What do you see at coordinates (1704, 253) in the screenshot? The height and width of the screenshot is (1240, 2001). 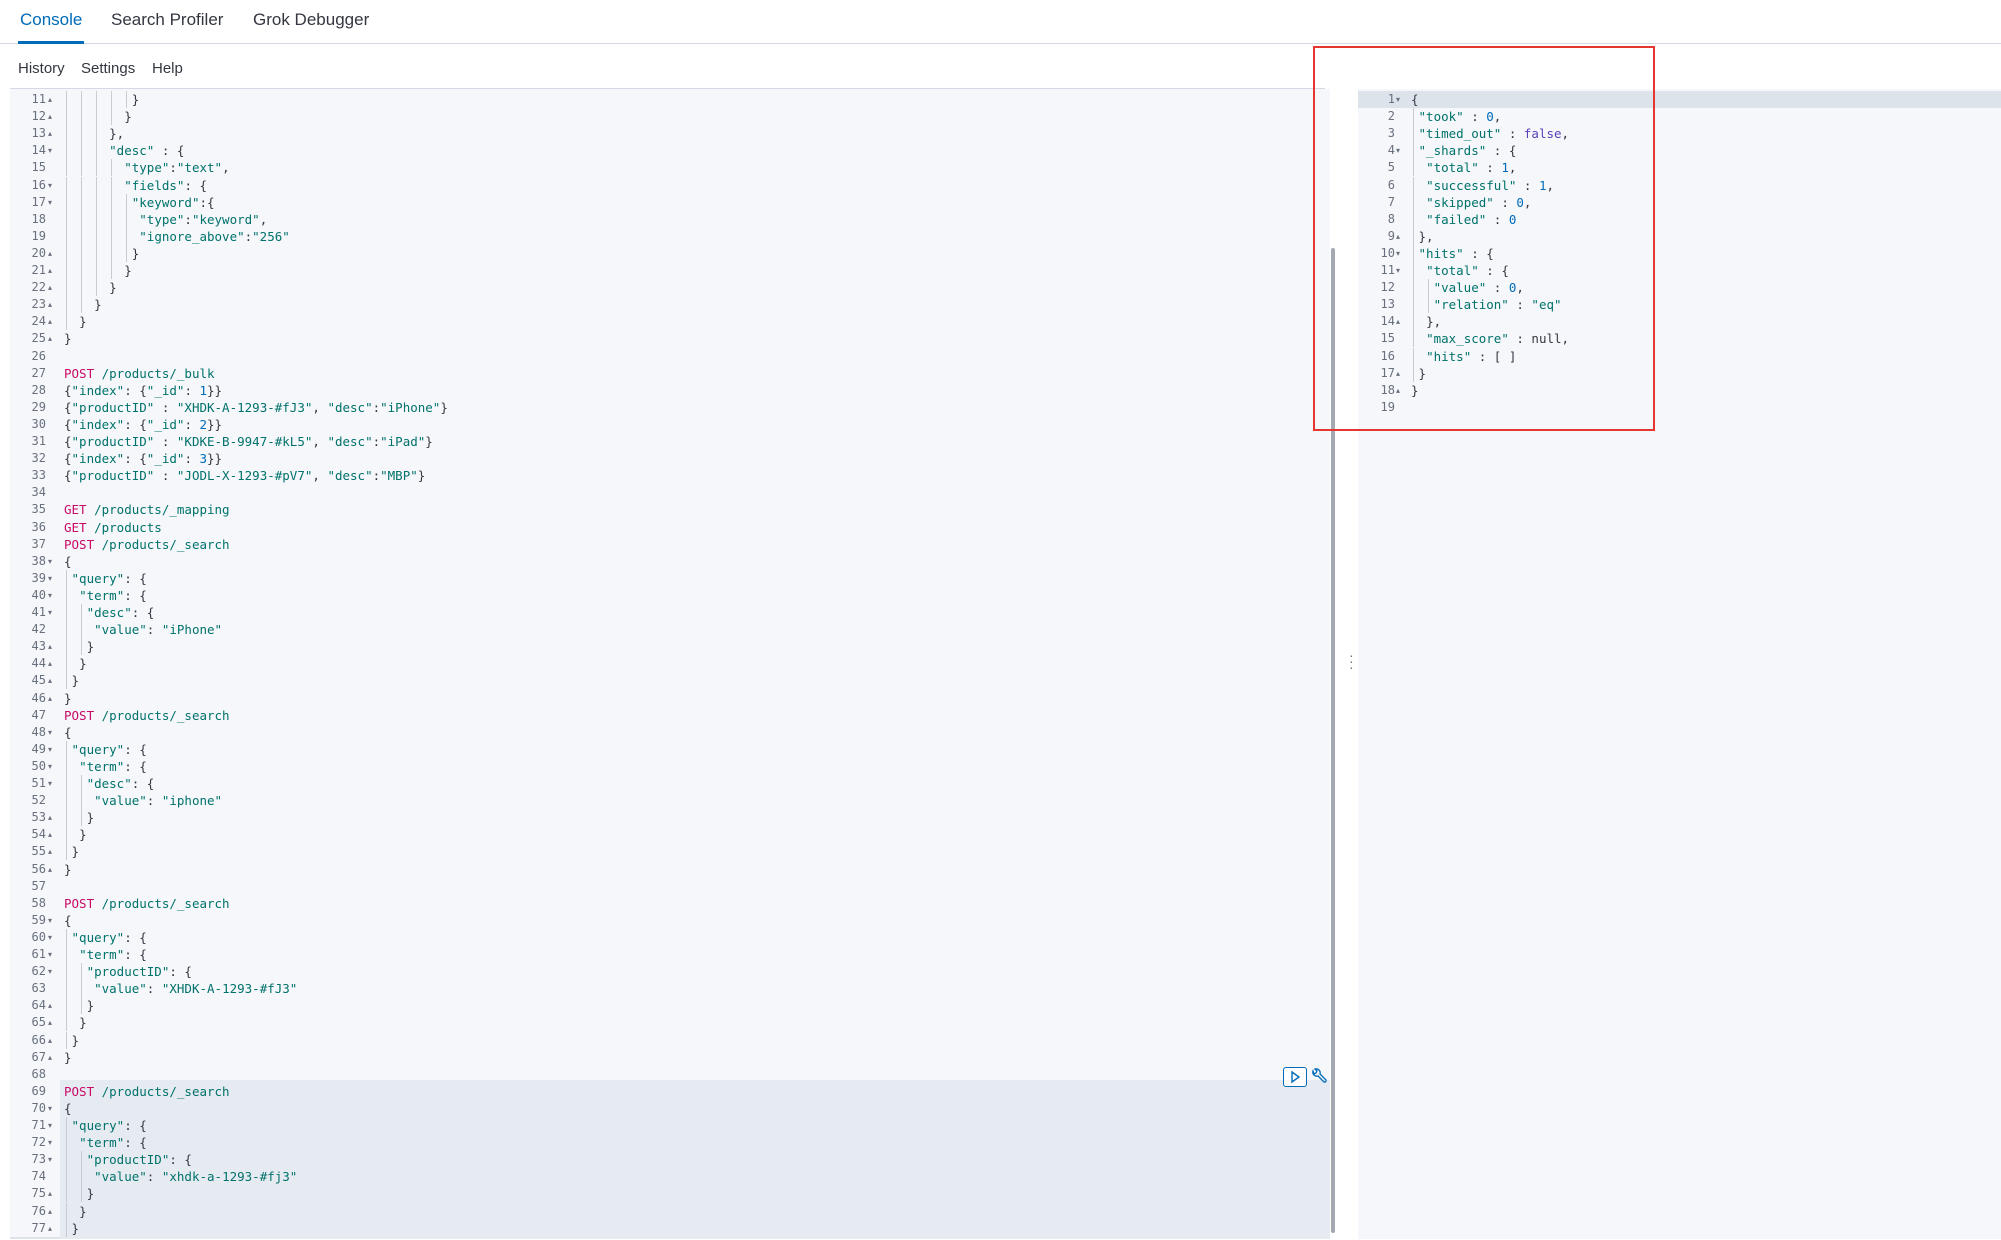 I see `code-line: "hits" : {` at bounding box center [1704, 253].